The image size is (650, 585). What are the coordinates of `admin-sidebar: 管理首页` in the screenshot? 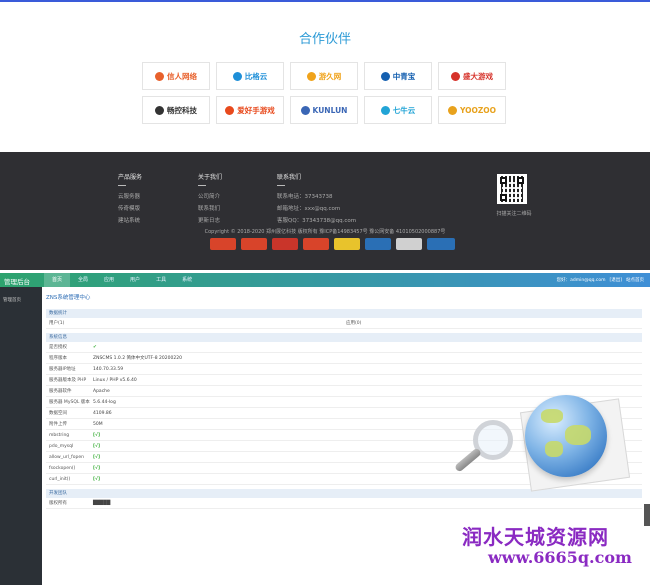 It's located at (21, 436).